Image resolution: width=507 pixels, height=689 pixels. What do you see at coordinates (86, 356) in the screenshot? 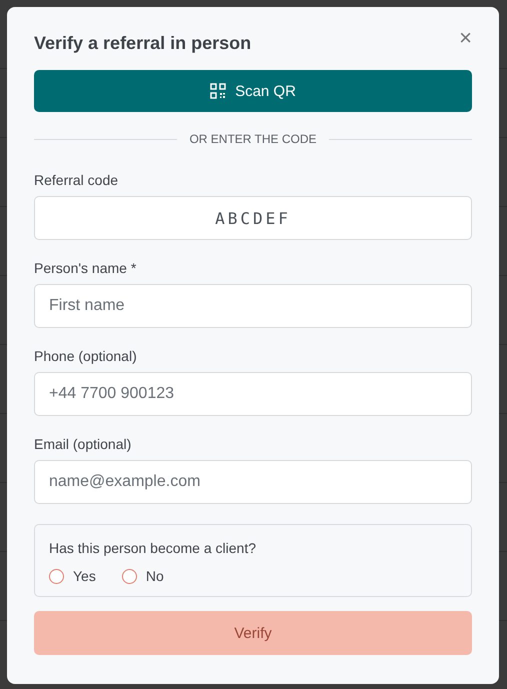
I see `field-label: Phone (optional)` at bounding box center [86, 356].